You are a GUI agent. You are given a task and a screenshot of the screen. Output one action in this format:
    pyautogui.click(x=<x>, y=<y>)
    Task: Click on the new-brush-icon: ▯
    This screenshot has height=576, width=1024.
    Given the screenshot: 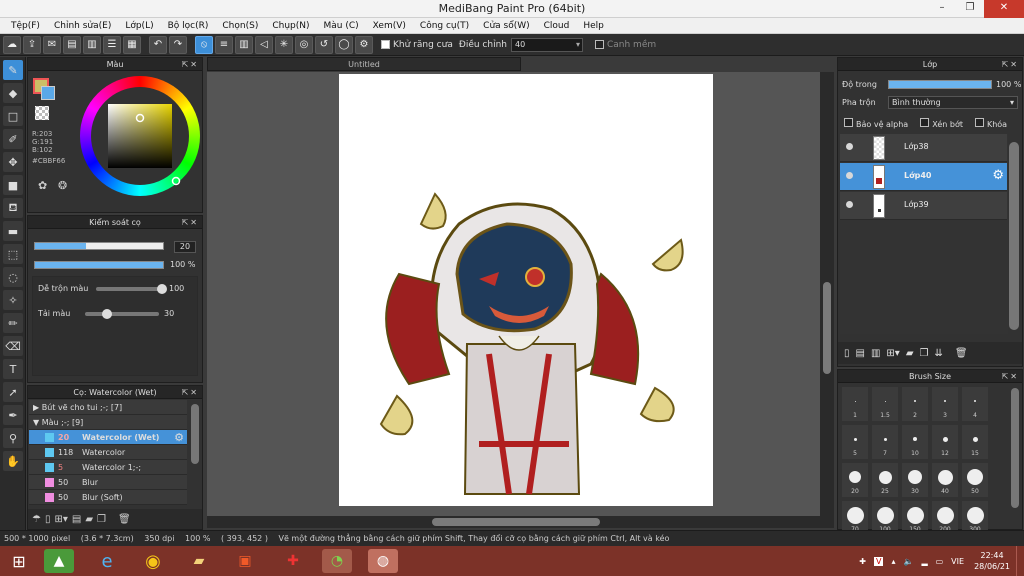 What is the action you would take?
    pyautogui.click(x=48, y=519)
    